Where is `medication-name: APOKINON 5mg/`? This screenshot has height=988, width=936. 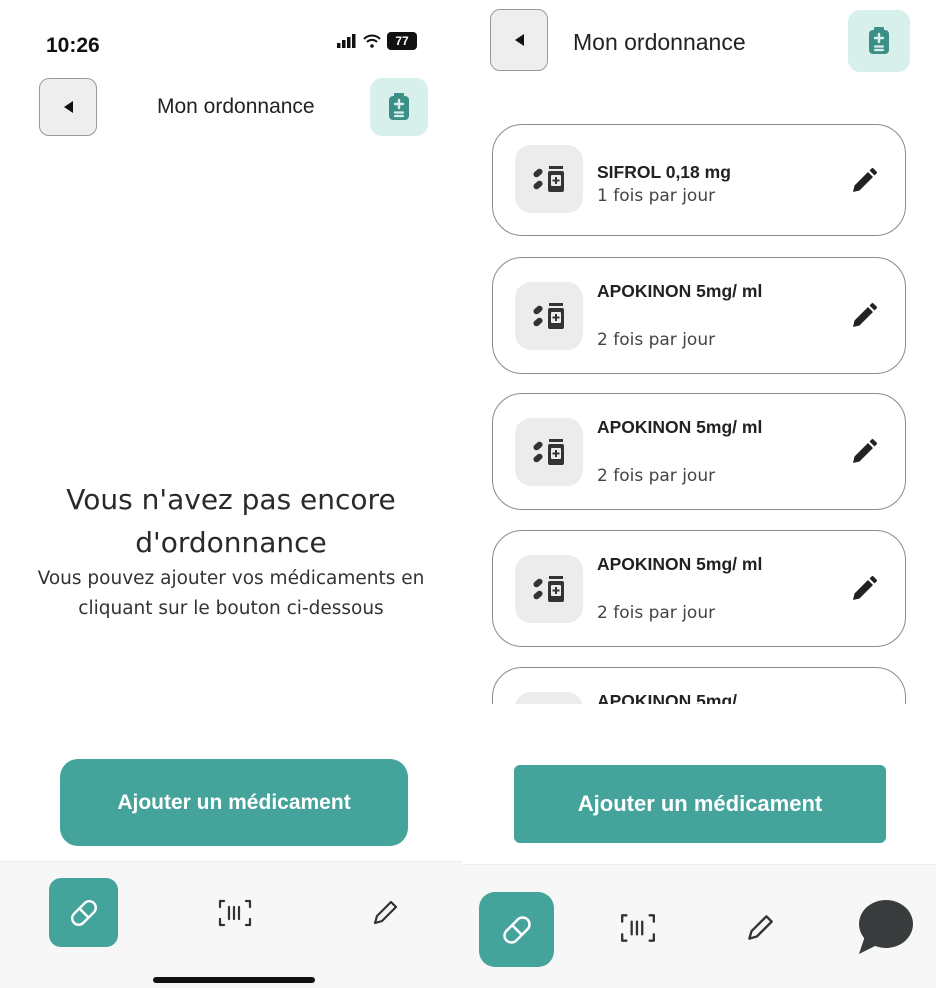
medication-name: APOKINON 5mg/ is located at coordinates (667, 697).